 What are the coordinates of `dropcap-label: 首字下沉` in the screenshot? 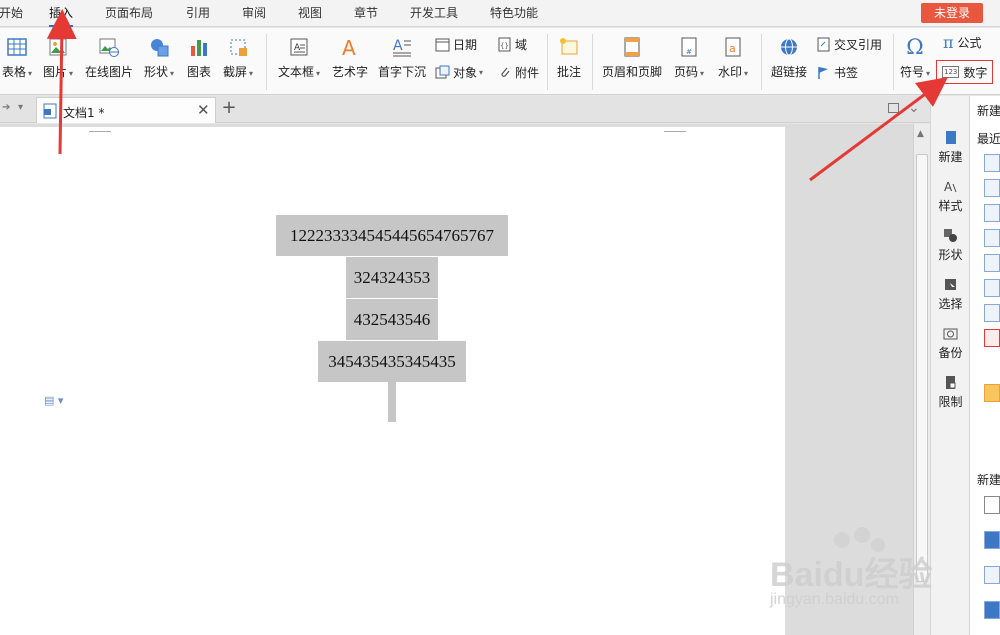 It's located at (401, 72).